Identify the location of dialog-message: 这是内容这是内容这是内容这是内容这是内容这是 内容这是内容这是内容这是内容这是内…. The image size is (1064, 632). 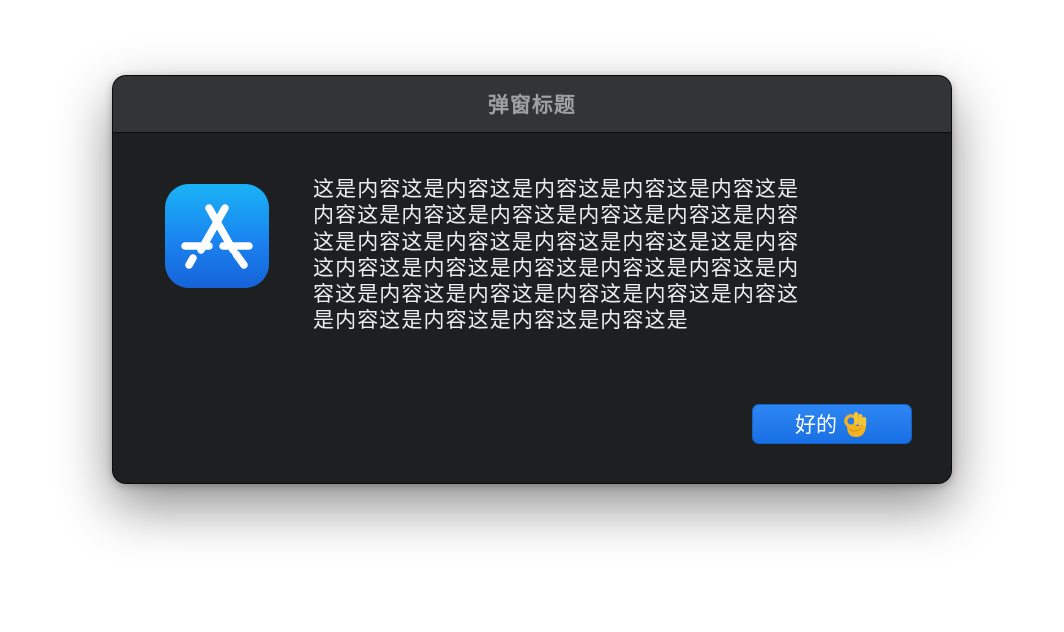
(556, 255).